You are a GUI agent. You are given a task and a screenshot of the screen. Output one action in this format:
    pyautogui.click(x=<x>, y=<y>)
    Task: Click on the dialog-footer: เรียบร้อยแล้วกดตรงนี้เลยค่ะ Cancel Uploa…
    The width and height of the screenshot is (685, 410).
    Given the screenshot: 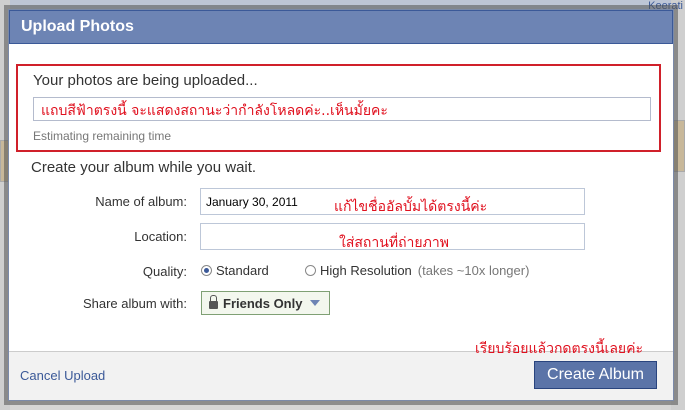 What is the action you would take?
    pyautogui.click(x=341, y=370)
    